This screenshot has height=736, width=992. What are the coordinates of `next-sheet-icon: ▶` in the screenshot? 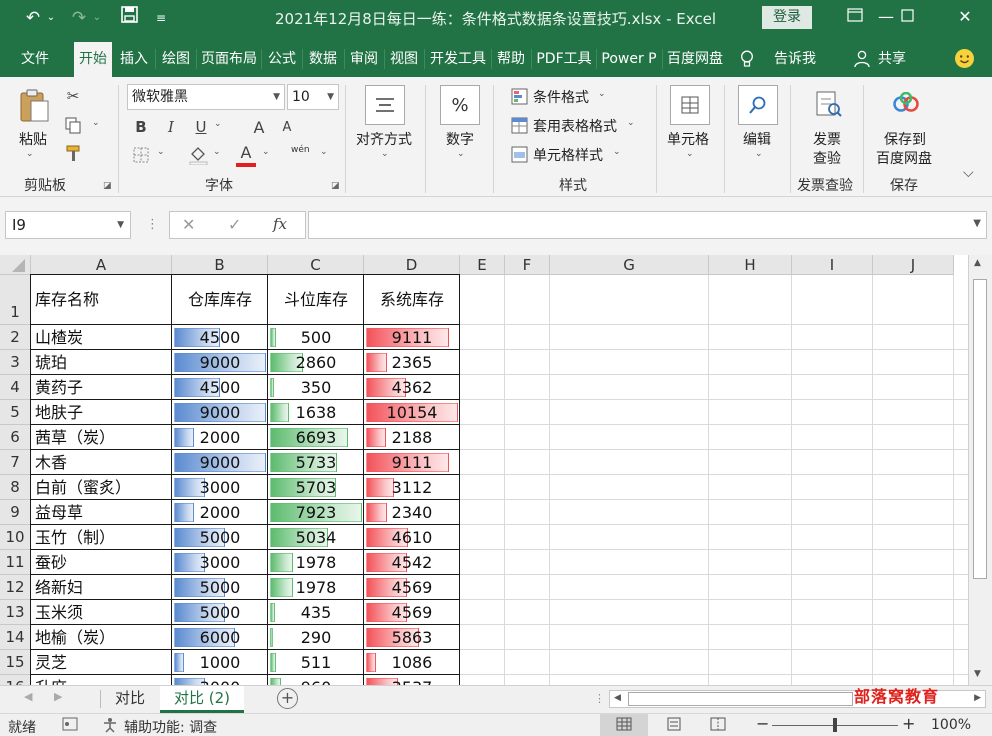 It's located at (58, 696).